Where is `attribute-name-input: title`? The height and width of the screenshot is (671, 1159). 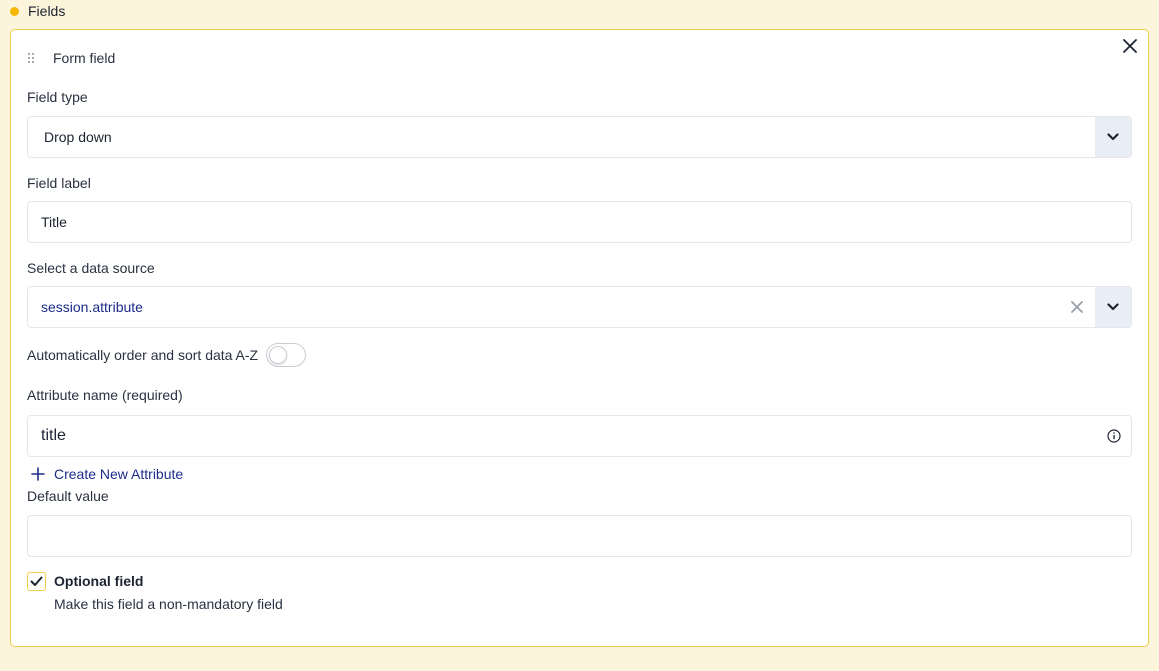 attribute-name-input: title is located at coordinates (579, 436).